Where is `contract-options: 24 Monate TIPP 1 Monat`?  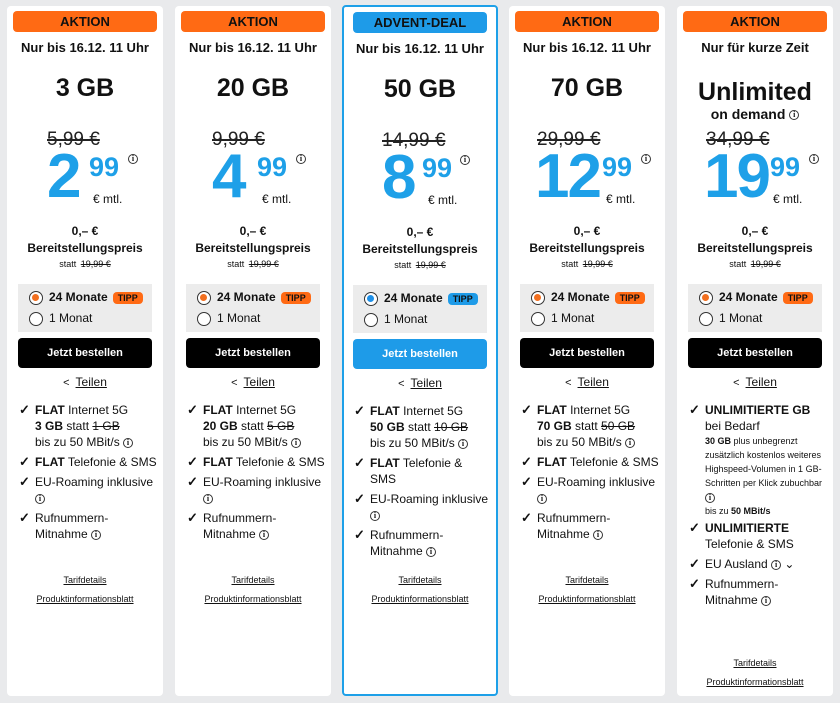 contract-options: 24 Monate TIPP 1 Monat is located at coordinates (587, 308).